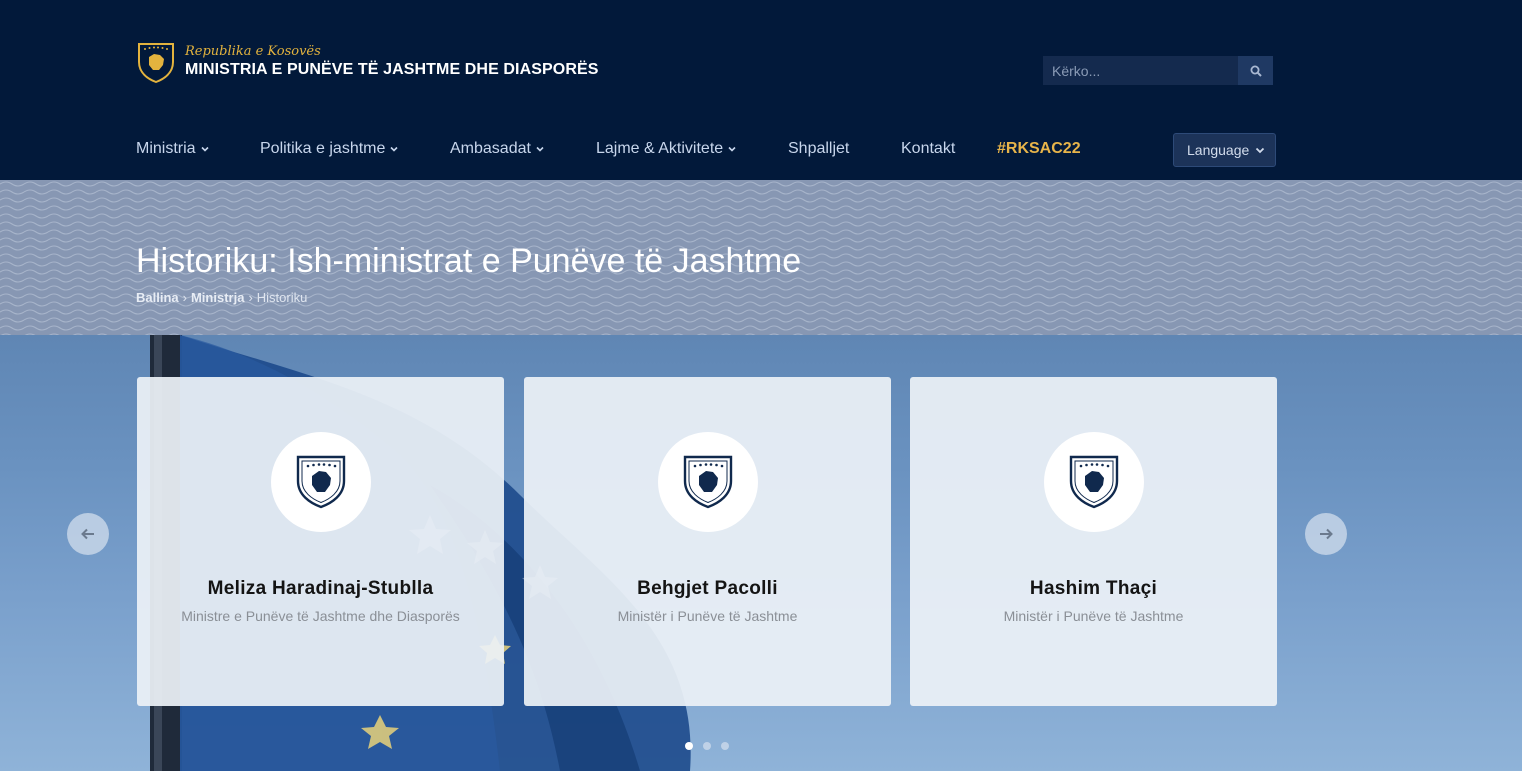 This screenshot has width=1522, height=771. Describe the element at coordinates (712, 746) in the screenshot. I see `carousel-pagination` at that location.